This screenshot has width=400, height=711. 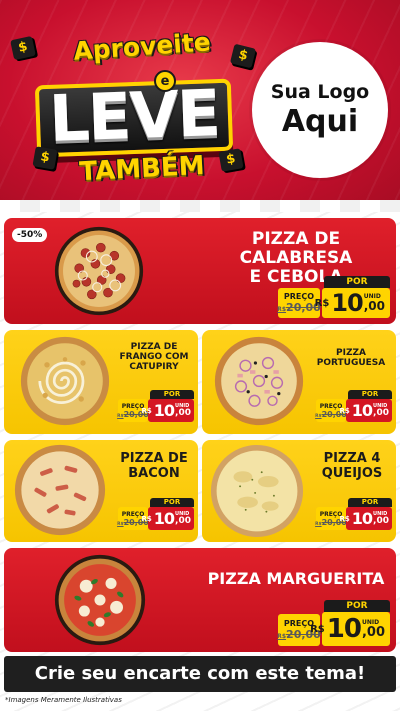 What do you see at coordinates (154, 473) in the screenshot?
I see `product-name-line2: BACON` at bounding box center [154, 473].